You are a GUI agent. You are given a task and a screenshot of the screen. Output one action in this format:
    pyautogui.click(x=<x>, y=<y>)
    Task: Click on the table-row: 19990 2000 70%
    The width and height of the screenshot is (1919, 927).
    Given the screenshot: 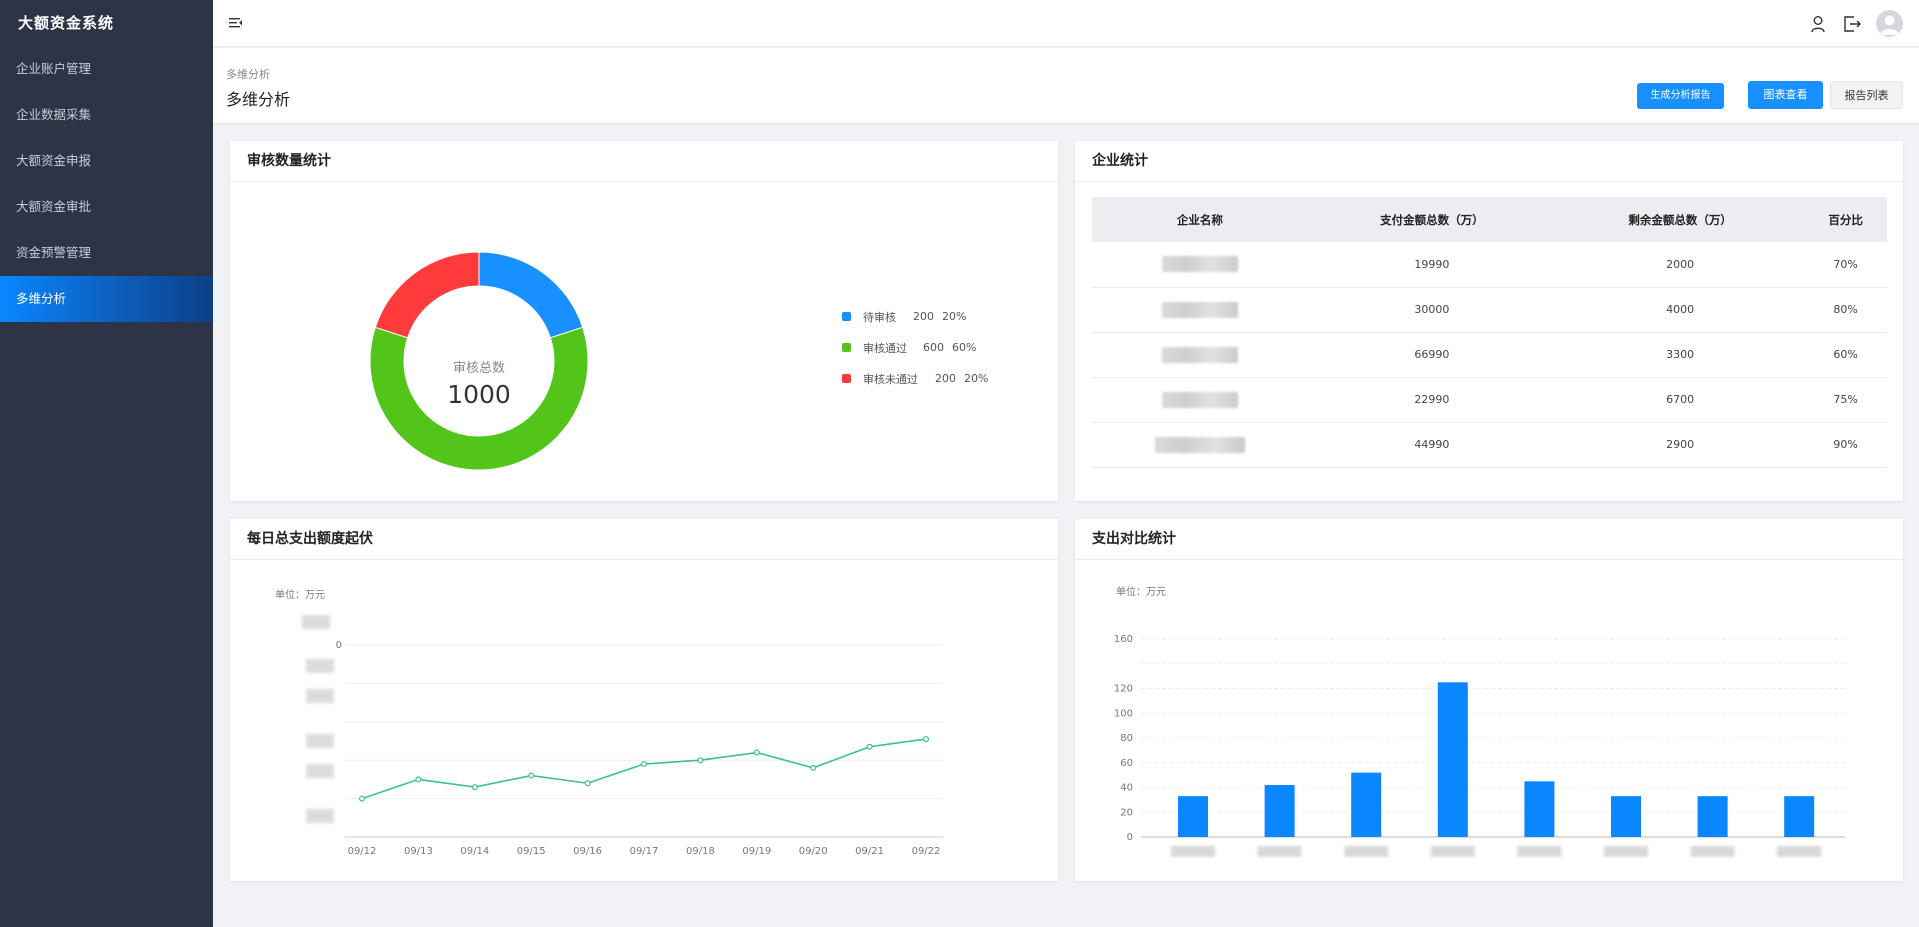 What is the action you would take?
    pyautogui.click(x=1489, y=265)
    